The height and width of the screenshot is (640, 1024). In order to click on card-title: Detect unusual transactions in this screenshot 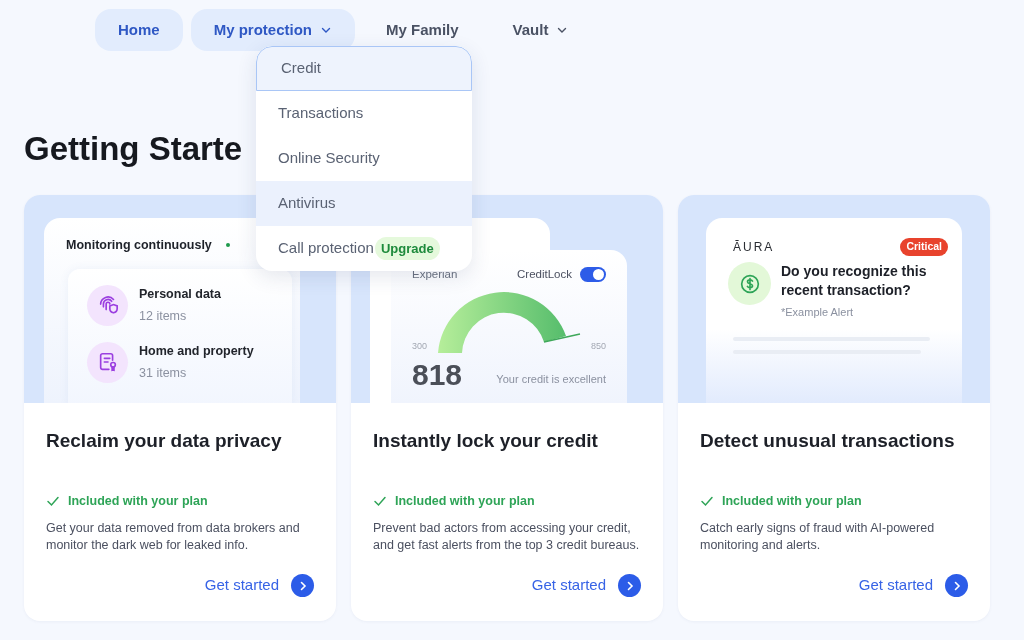, I will do `click(828, 441)`.